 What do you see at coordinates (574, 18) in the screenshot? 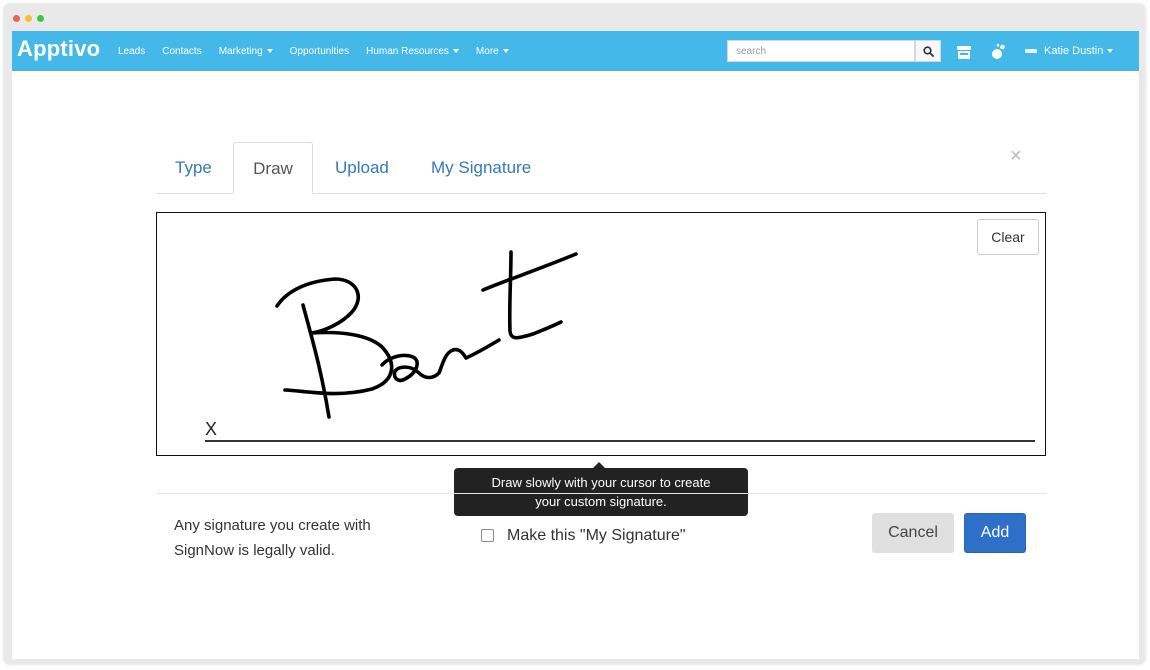
I see `window-titlebar` at bounding box center [574, 18].